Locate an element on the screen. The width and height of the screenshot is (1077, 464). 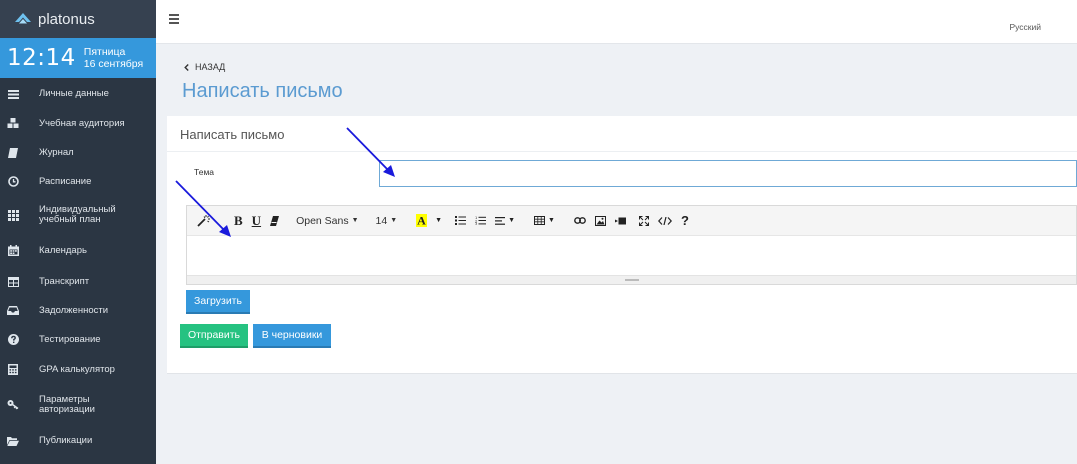
upload-button: Загрузить is located at coordinates (218, 302).